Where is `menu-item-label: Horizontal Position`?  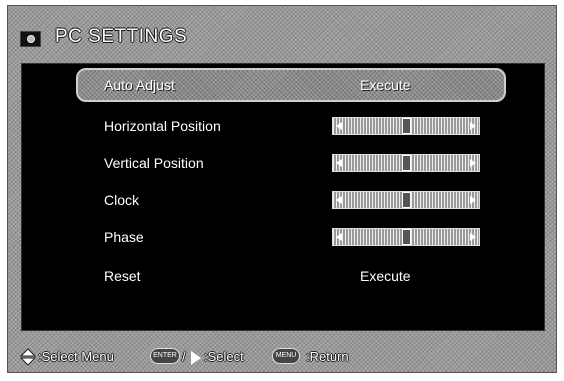 menu-item-label: Horizontal Position is located at coordinates (162, 126).